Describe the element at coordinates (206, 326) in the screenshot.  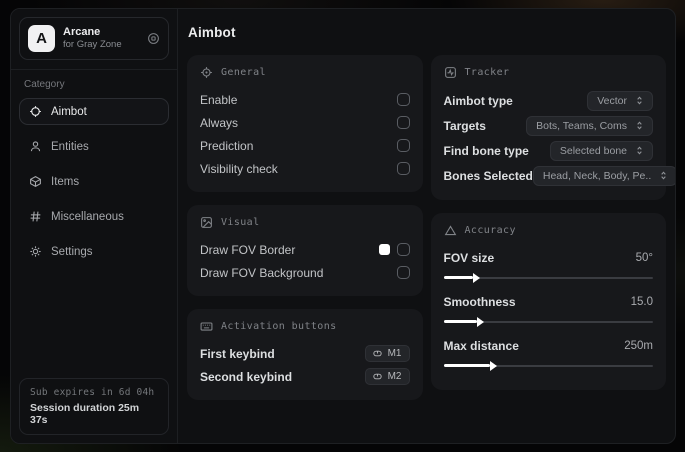
I see `keyboard-icon` at that location.